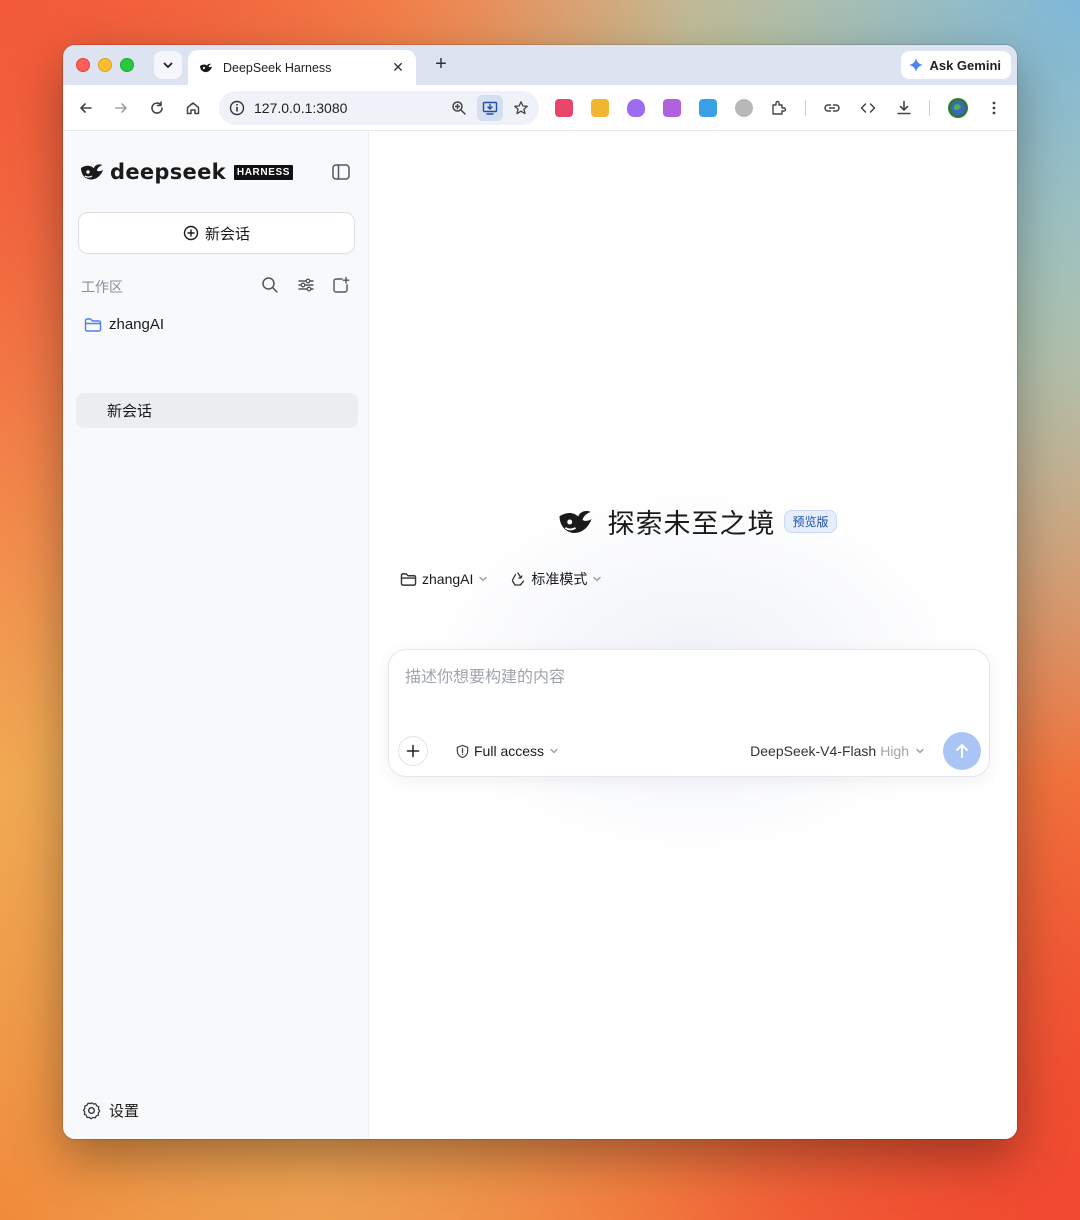  What do you see at coordinates (263, 172) in the screenshot?
I see `logo-badge: HARNESS` at bounding box center [263, 172].